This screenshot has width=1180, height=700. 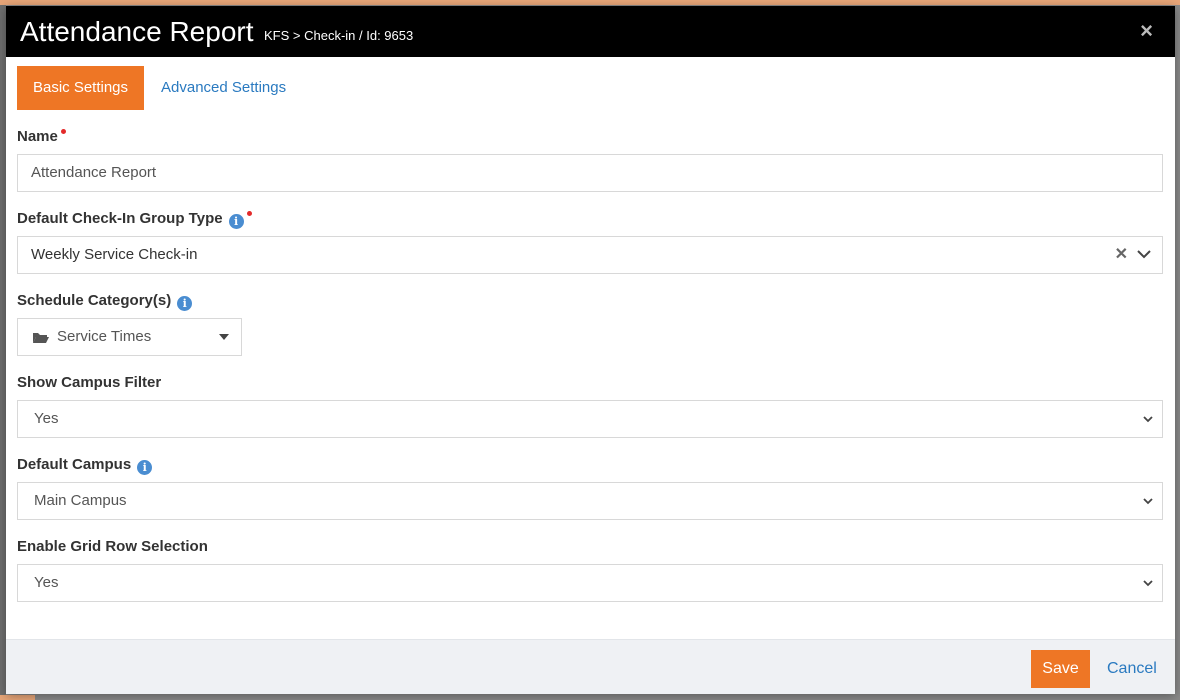 What do you see at coordinates (94, 300) in the screenshot?
I see `schedule-category-label-text: Schedule Category(s)` at bounding box center [94, 300].